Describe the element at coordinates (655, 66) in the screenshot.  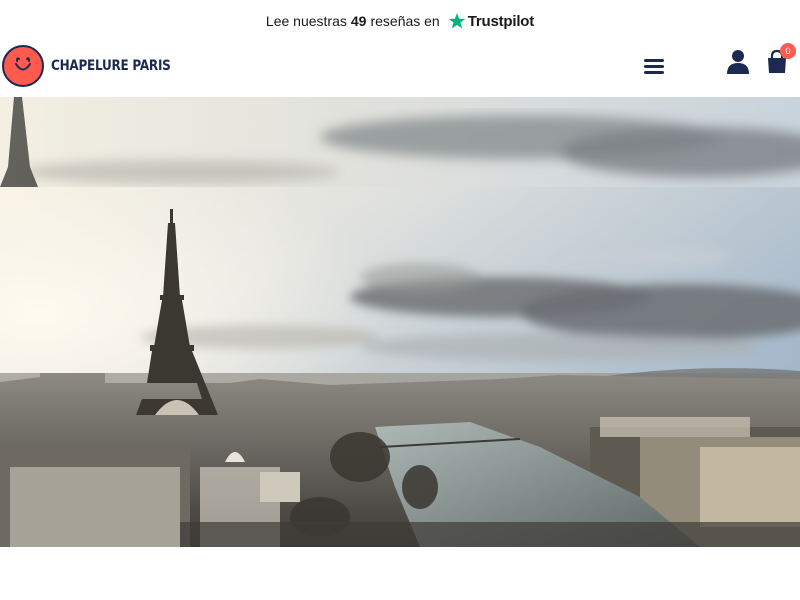
I see `hamburger-menu-icon` at that location.